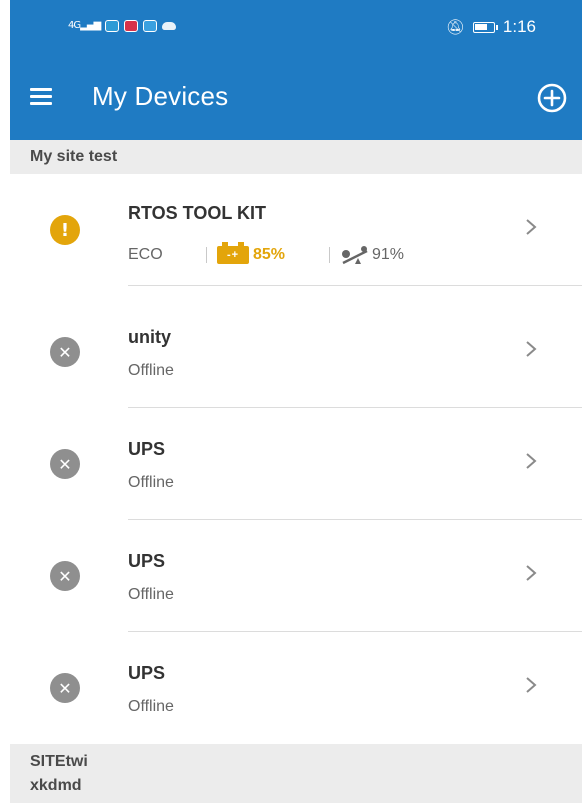 The width and height of the screenshot is (582, 803). I want to click on bell-off-icon: 🔕︎, so click(455, 27).